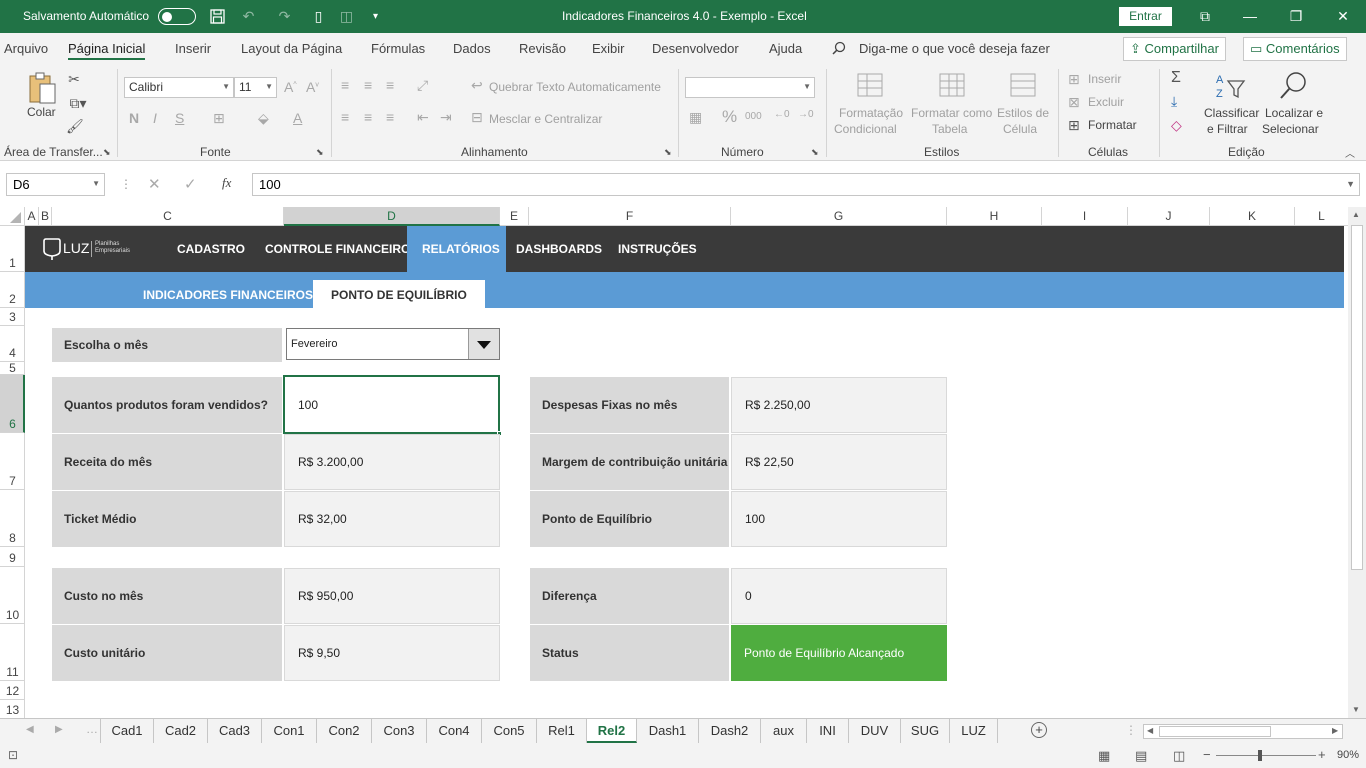  I want to click on find-select-label-2: Selecionar, so click(1290, 129).